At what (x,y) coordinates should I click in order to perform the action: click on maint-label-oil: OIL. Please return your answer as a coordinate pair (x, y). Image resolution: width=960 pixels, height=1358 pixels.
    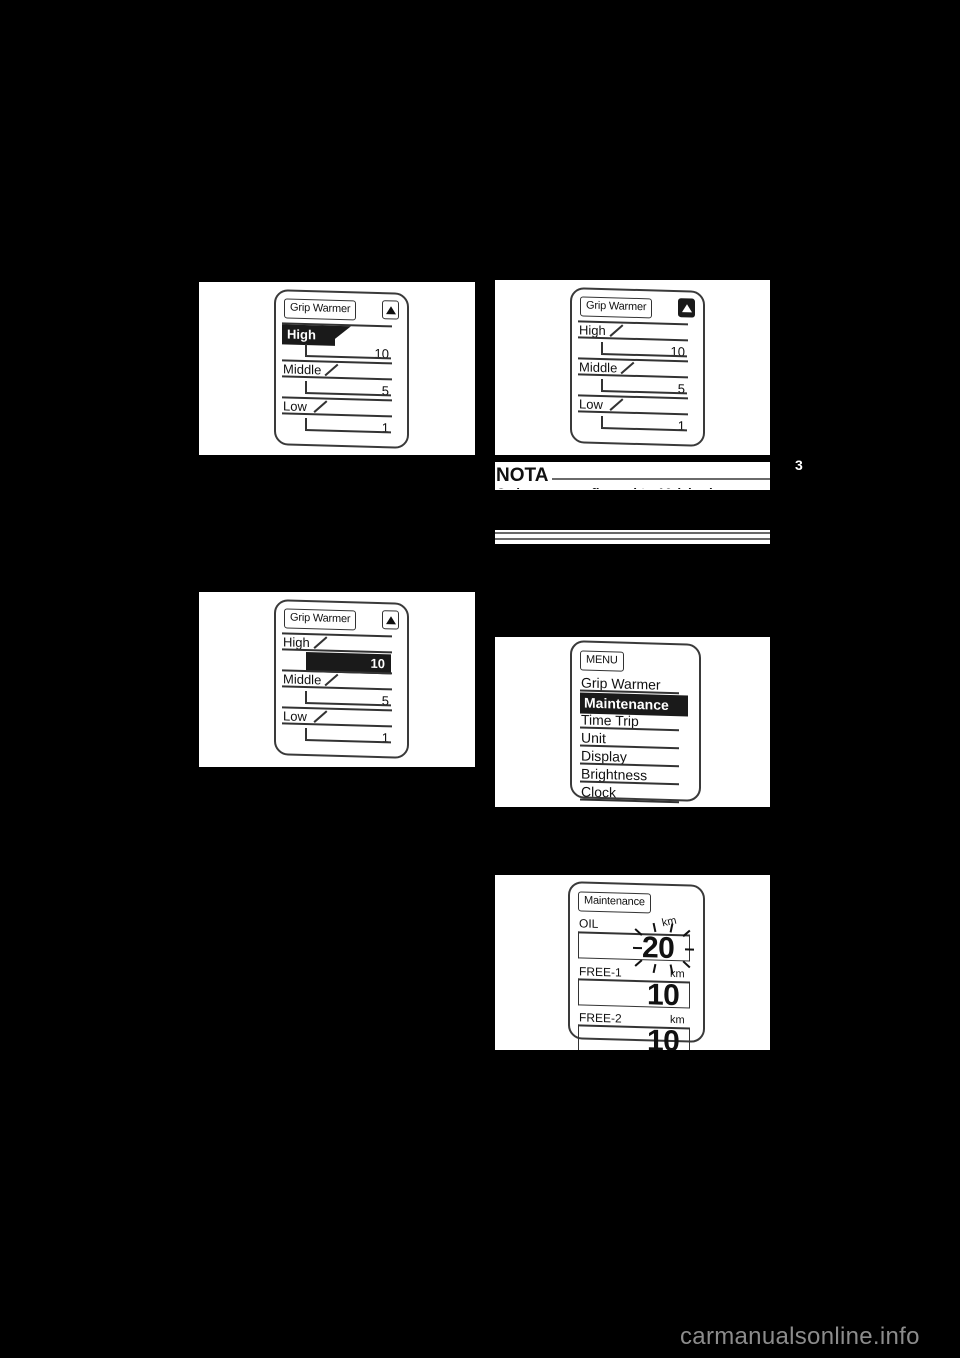
    Looking at the image, I should click on (589, 923).